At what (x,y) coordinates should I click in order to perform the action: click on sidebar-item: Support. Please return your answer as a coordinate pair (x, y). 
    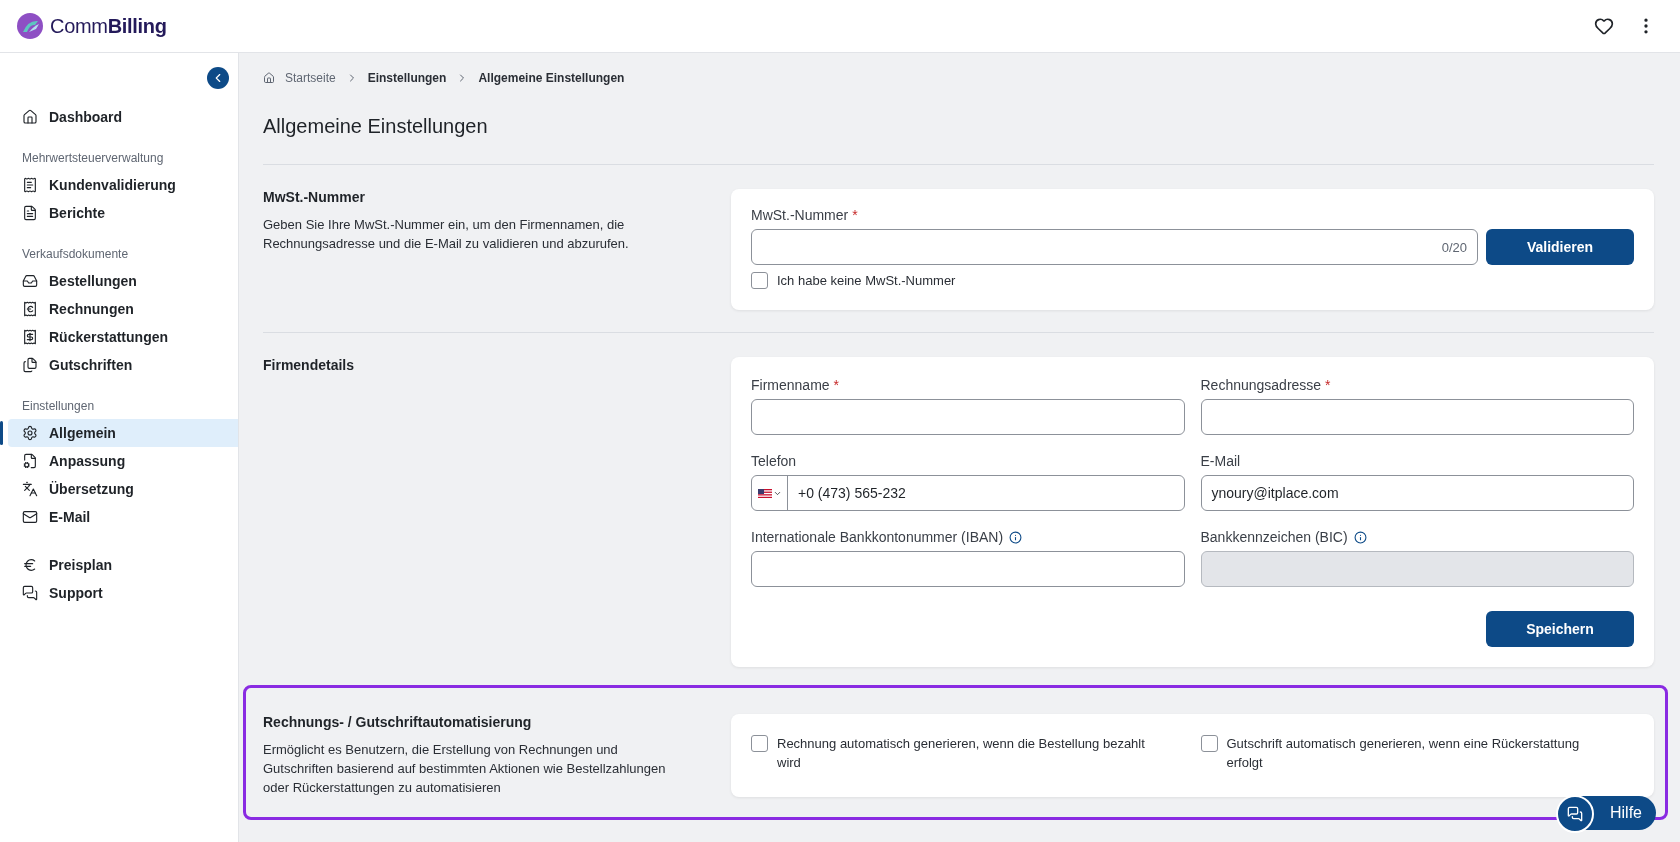
    Looking at the image, I should click on (119, 593).